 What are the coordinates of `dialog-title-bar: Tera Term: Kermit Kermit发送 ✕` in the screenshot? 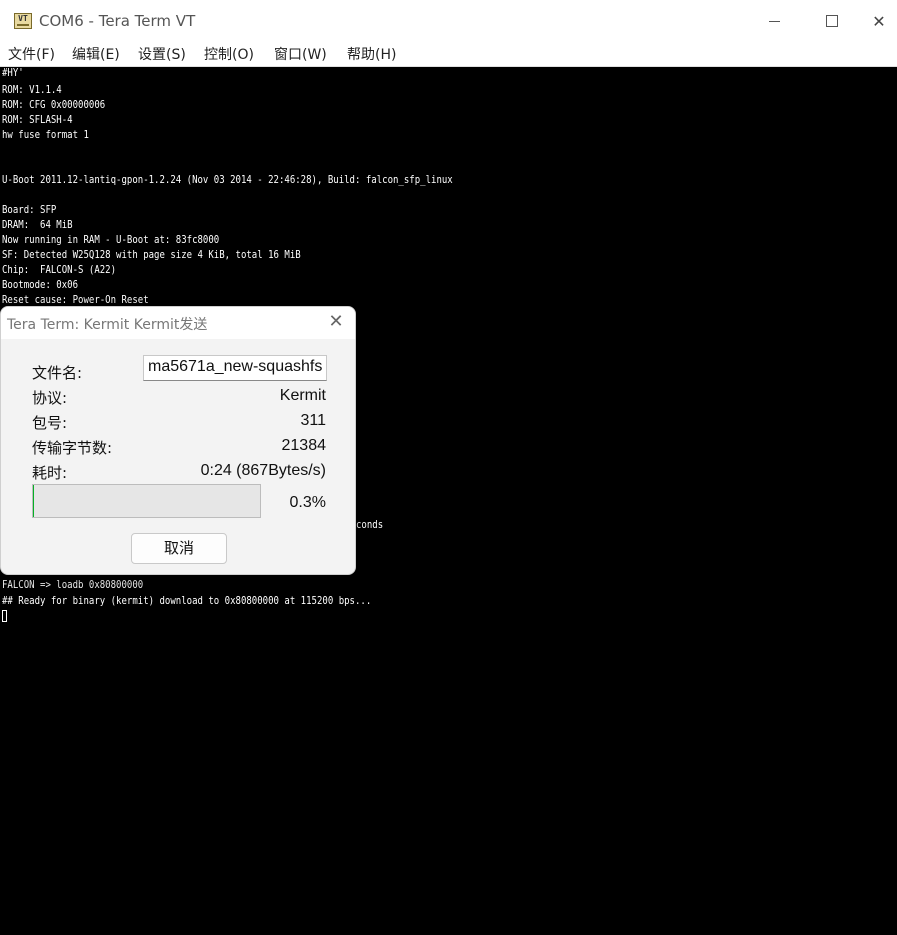 It's located at (178, 323).